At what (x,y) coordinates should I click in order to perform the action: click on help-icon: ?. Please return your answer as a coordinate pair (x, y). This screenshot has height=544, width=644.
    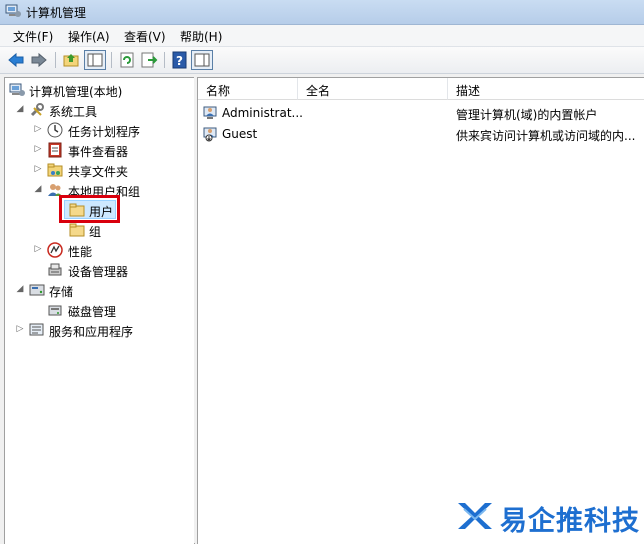
    Looking at the image, I should click on (180, 60).